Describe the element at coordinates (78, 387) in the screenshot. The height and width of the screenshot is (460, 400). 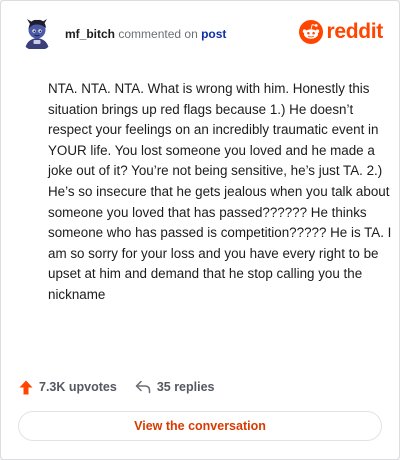
I see `upvote-count: 7.3K upvotes` at that location.